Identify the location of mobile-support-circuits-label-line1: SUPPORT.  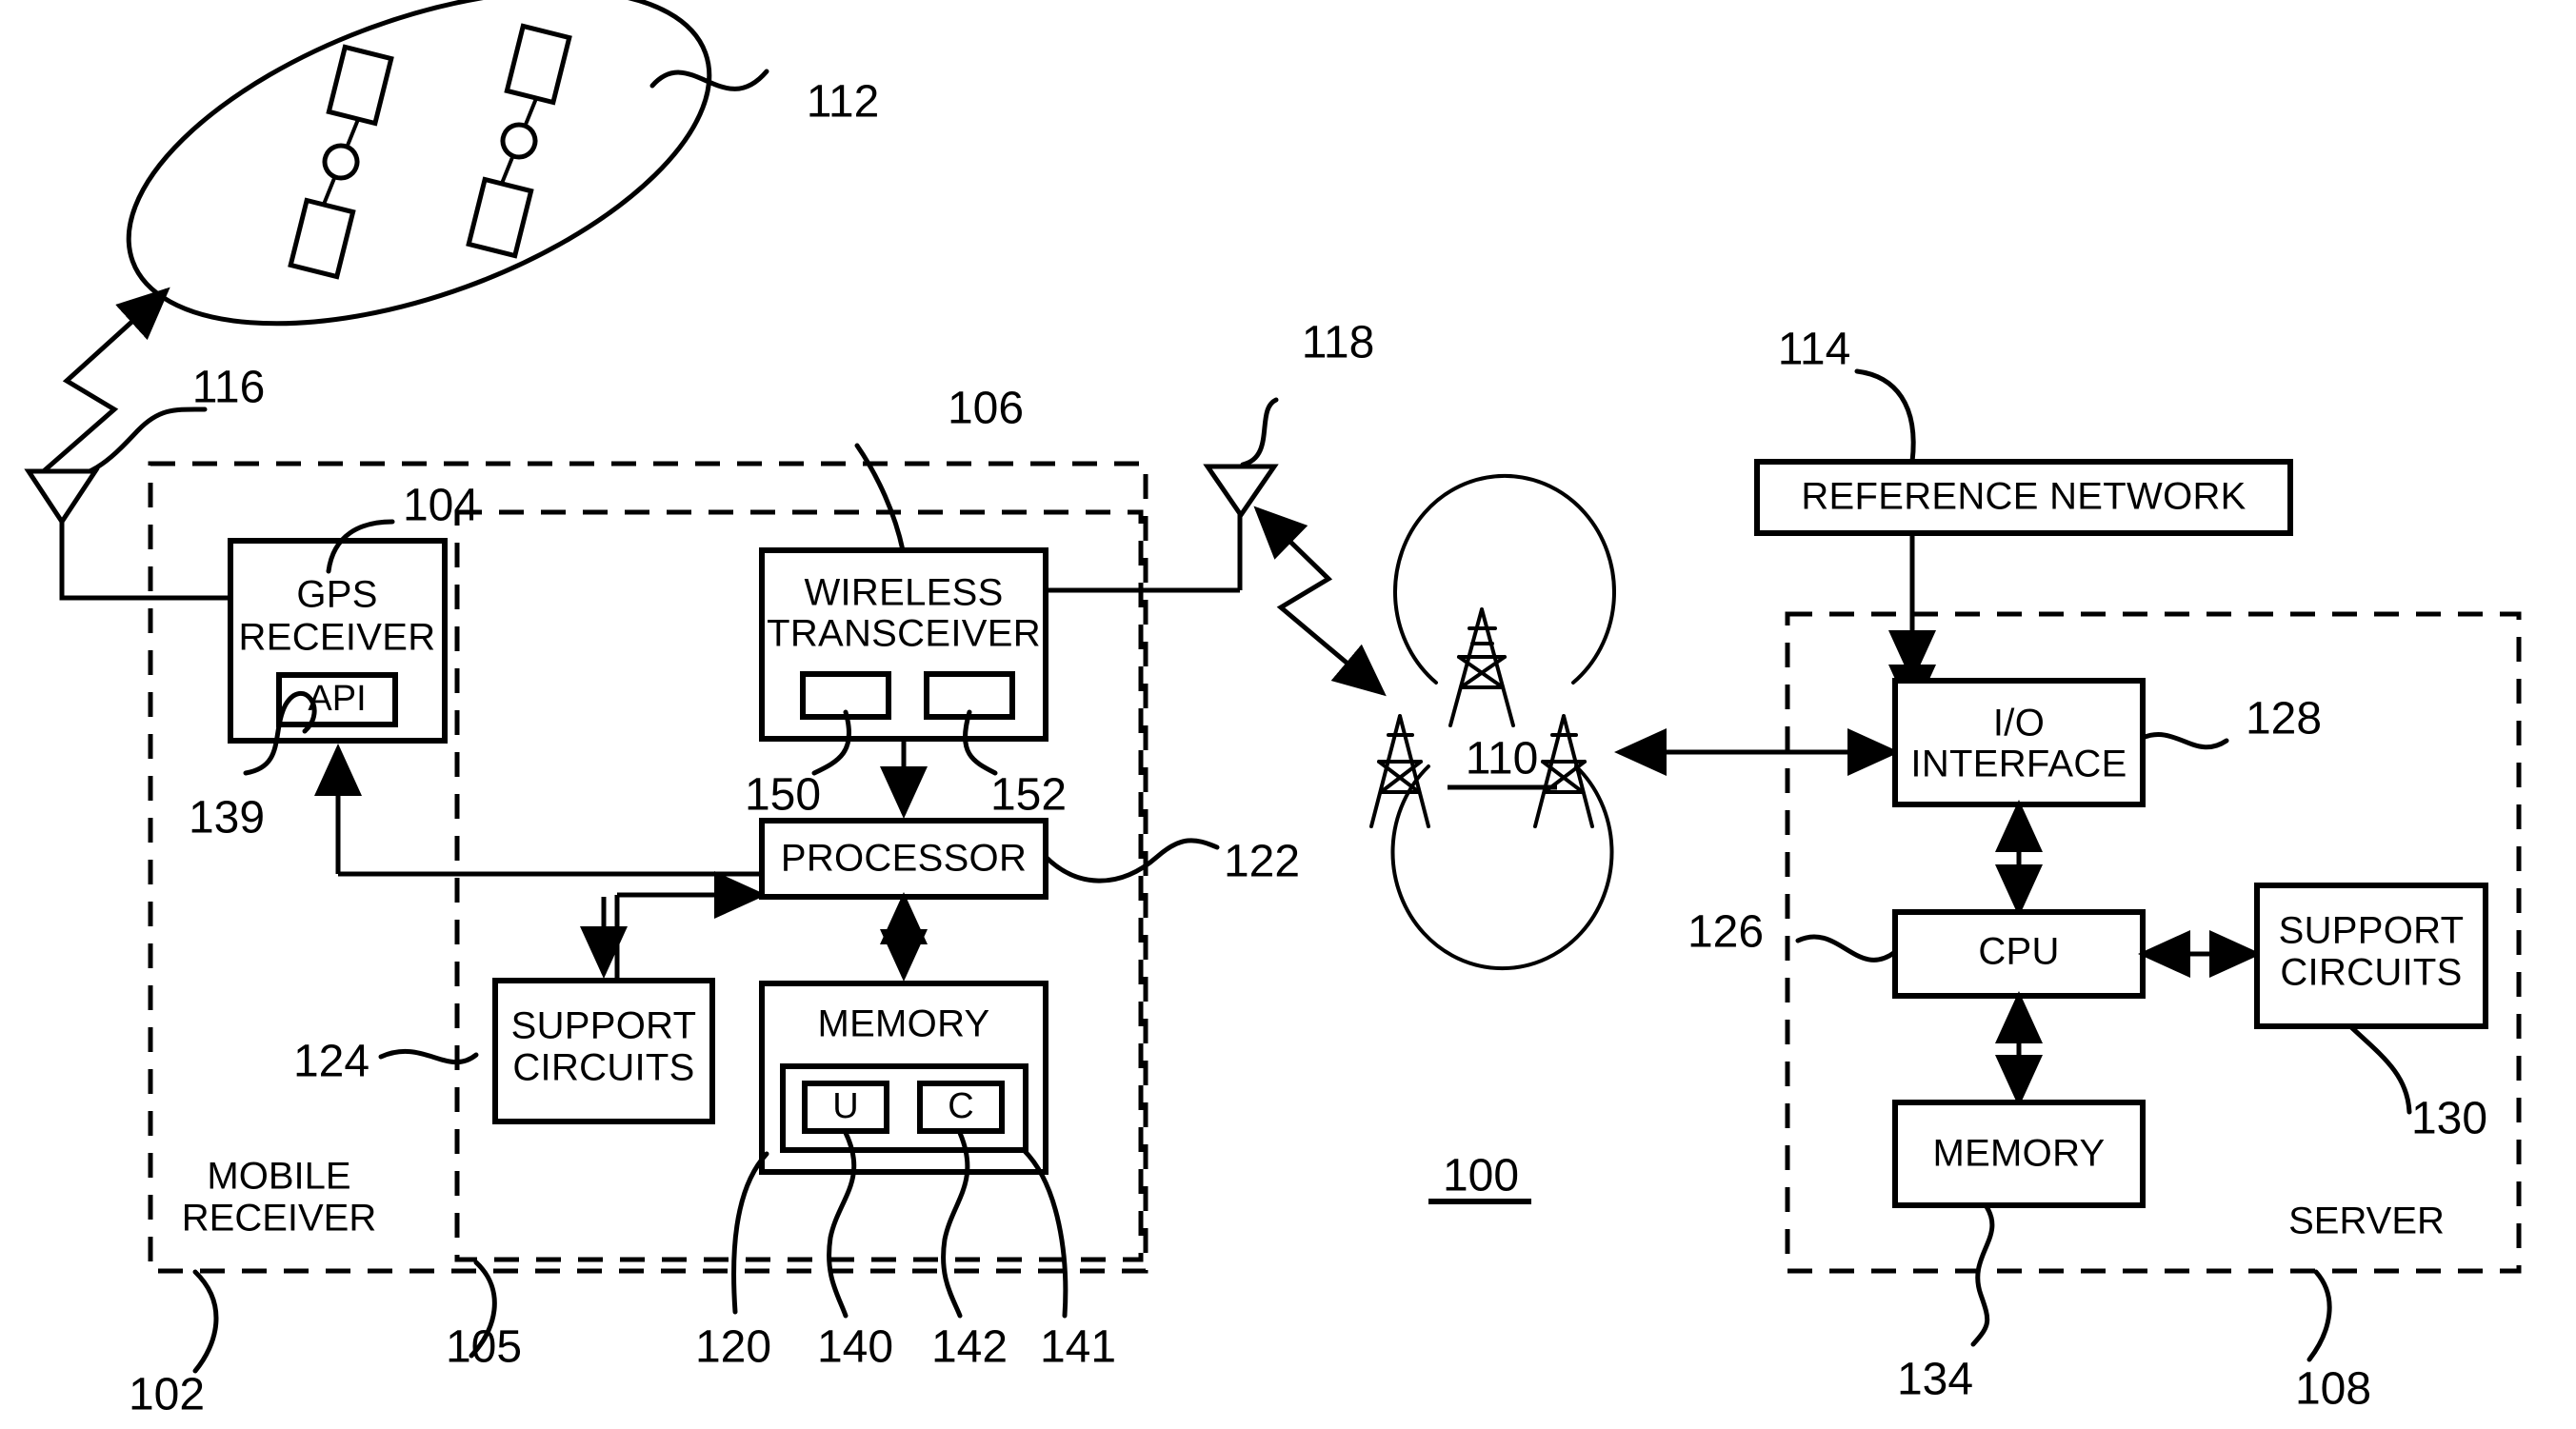
(604, 1026).